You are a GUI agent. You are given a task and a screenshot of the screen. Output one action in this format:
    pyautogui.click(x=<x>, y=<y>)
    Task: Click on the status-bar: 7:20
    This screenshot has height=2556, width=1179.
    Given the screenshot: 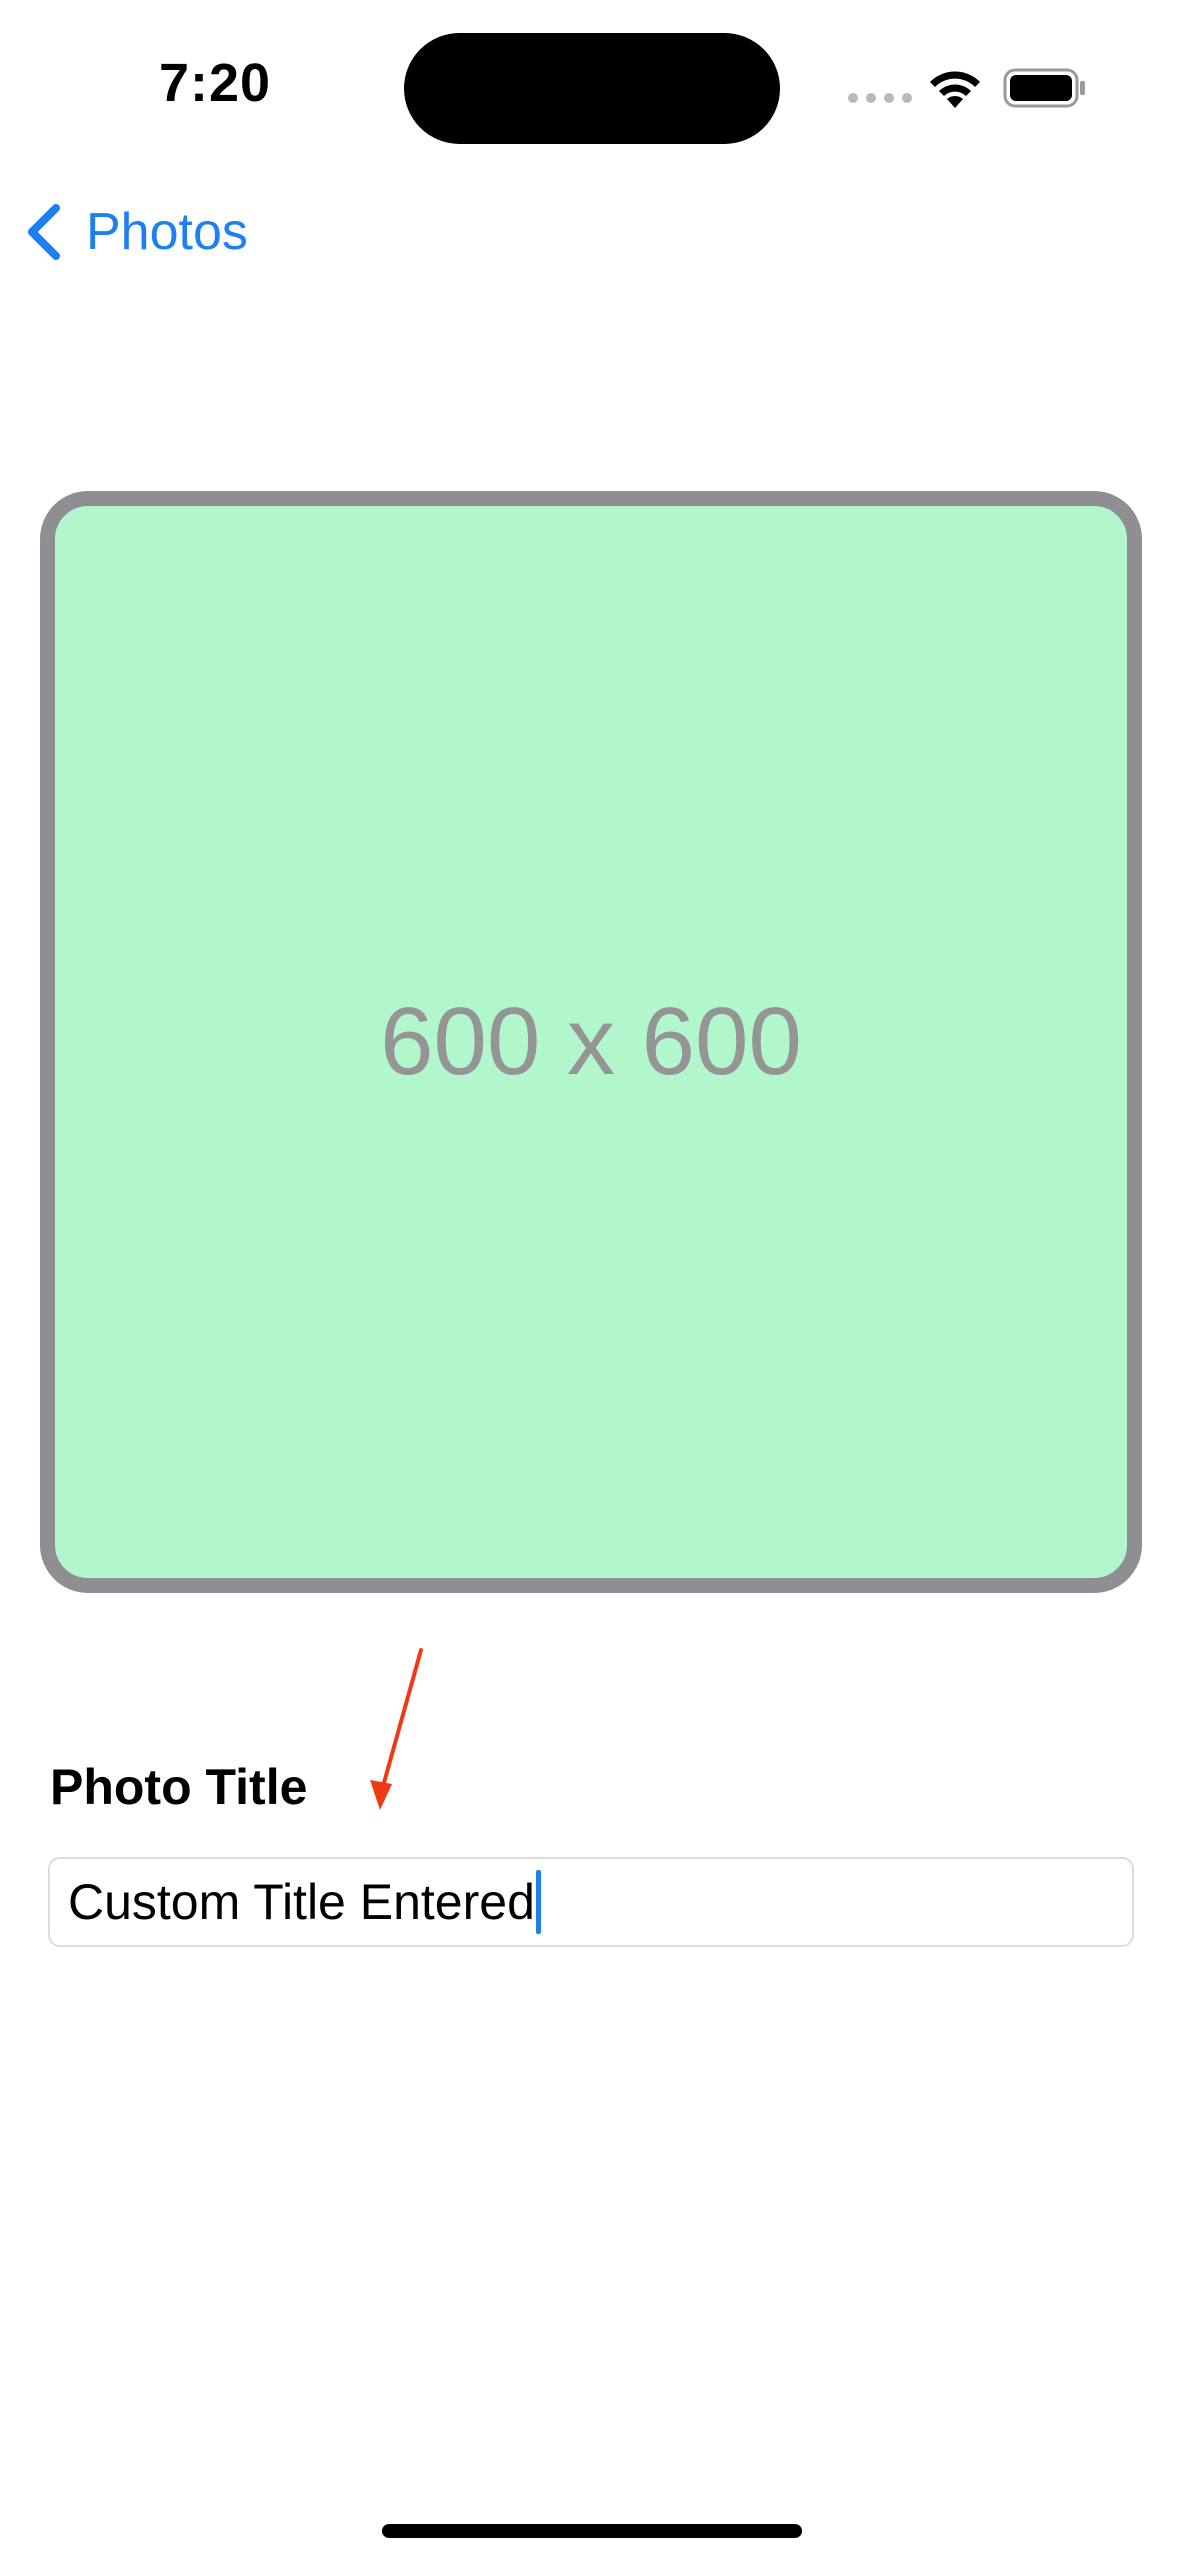 What is the action you would take?
    pyautogui.click(x=589, y=85)
    